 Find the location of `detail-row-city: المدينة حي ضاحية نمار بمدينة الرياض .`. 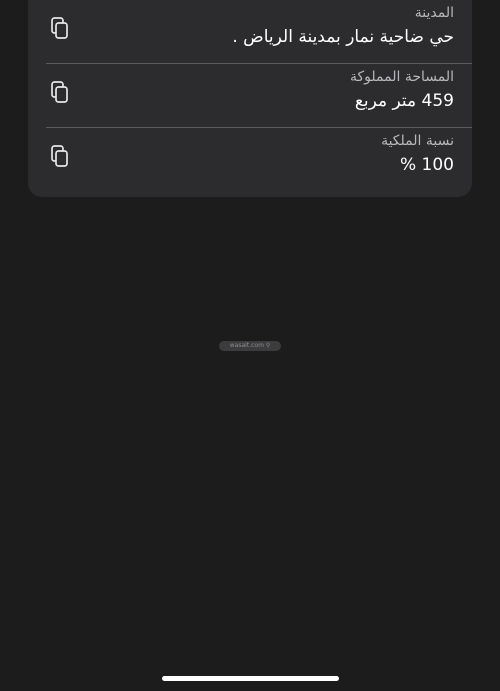

detail-row-city: المدينة حي ضاحية نمار بمدينة الرياض . is located at coordinates (250, 31).